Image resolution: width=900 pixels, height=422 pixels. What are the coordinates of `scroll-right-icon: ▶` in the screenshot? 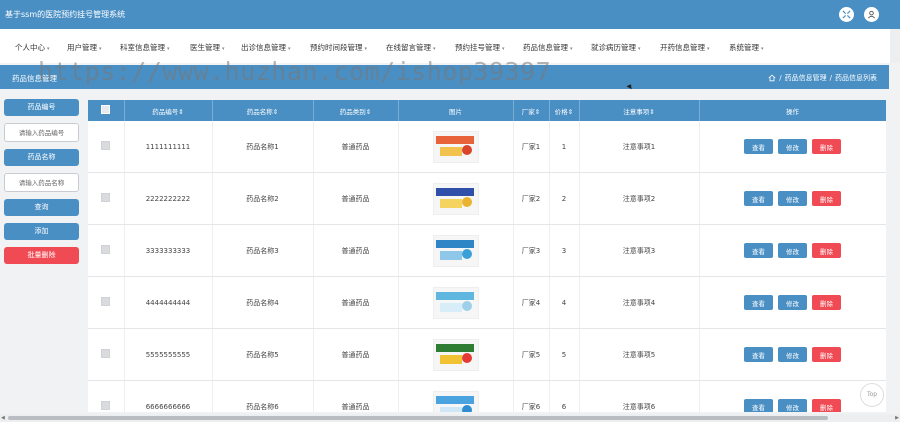 It's located at (897, 418).